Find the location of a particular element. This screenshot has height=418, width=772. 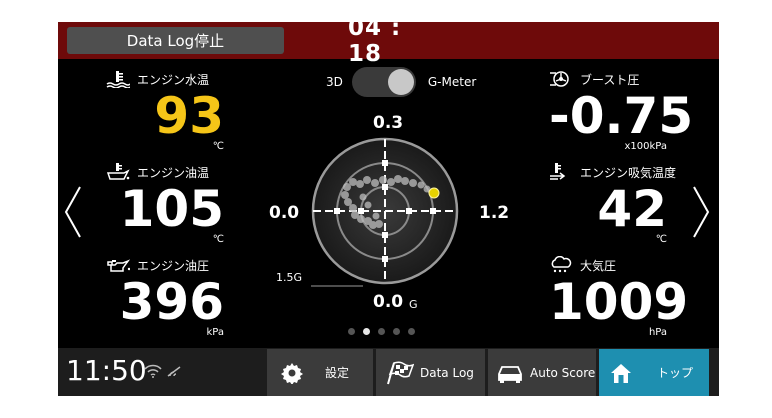

view-toggle: 3D G-Meter is located at coordinates (401, 82).